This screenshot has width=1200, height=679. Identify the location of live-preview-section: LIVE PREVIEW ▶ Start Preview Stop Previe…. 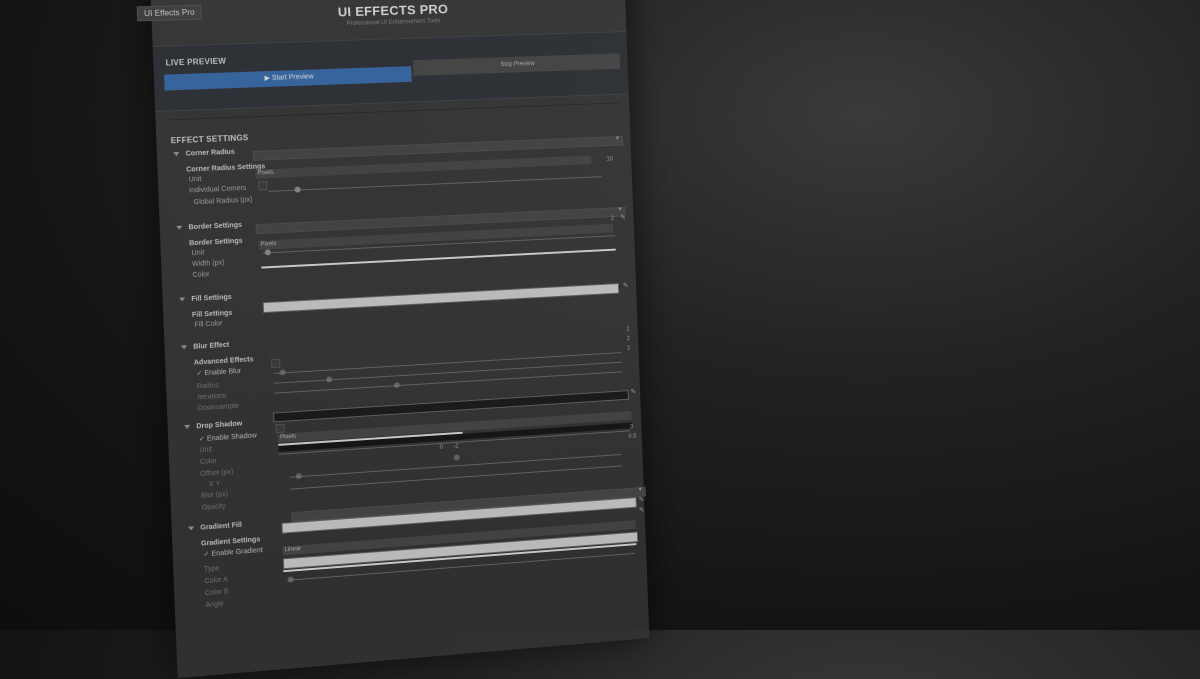
(390, 71).